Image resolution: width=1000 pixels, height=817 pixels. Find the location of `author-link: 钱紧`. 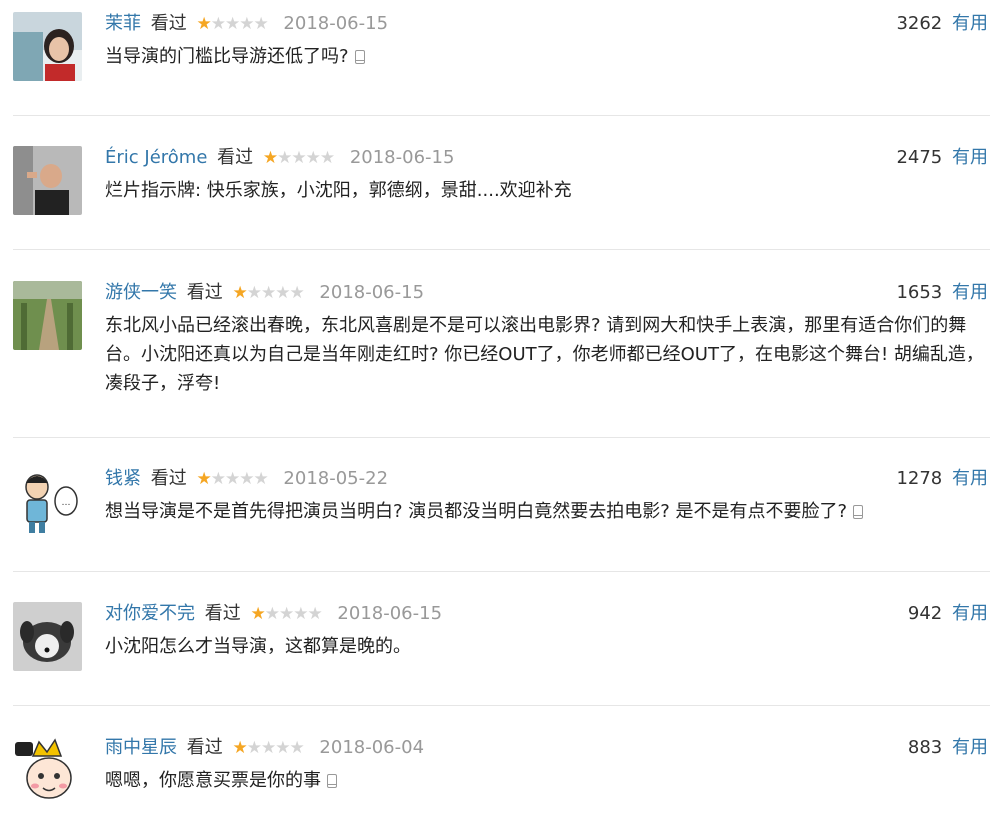

author-link: 钱紧 is located at coordinates (123, 478).